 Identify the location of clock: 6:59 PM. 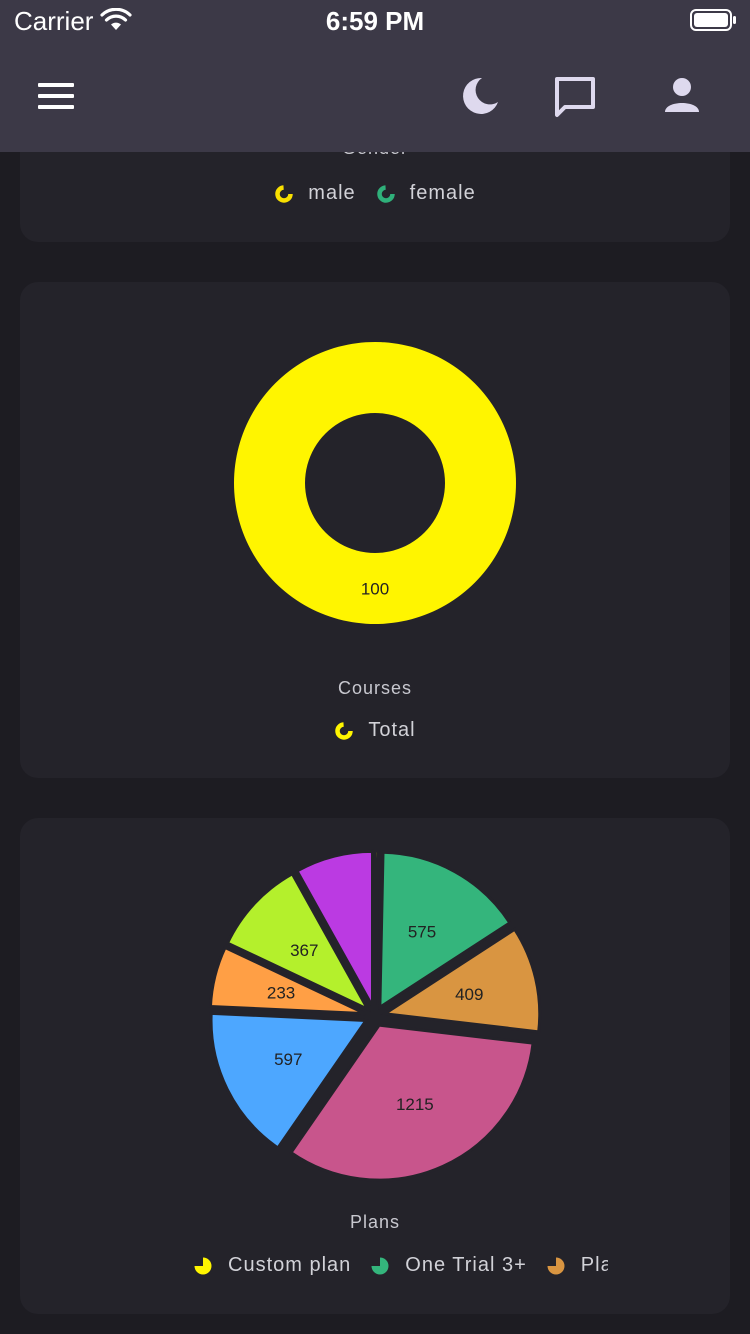
(375, 21).